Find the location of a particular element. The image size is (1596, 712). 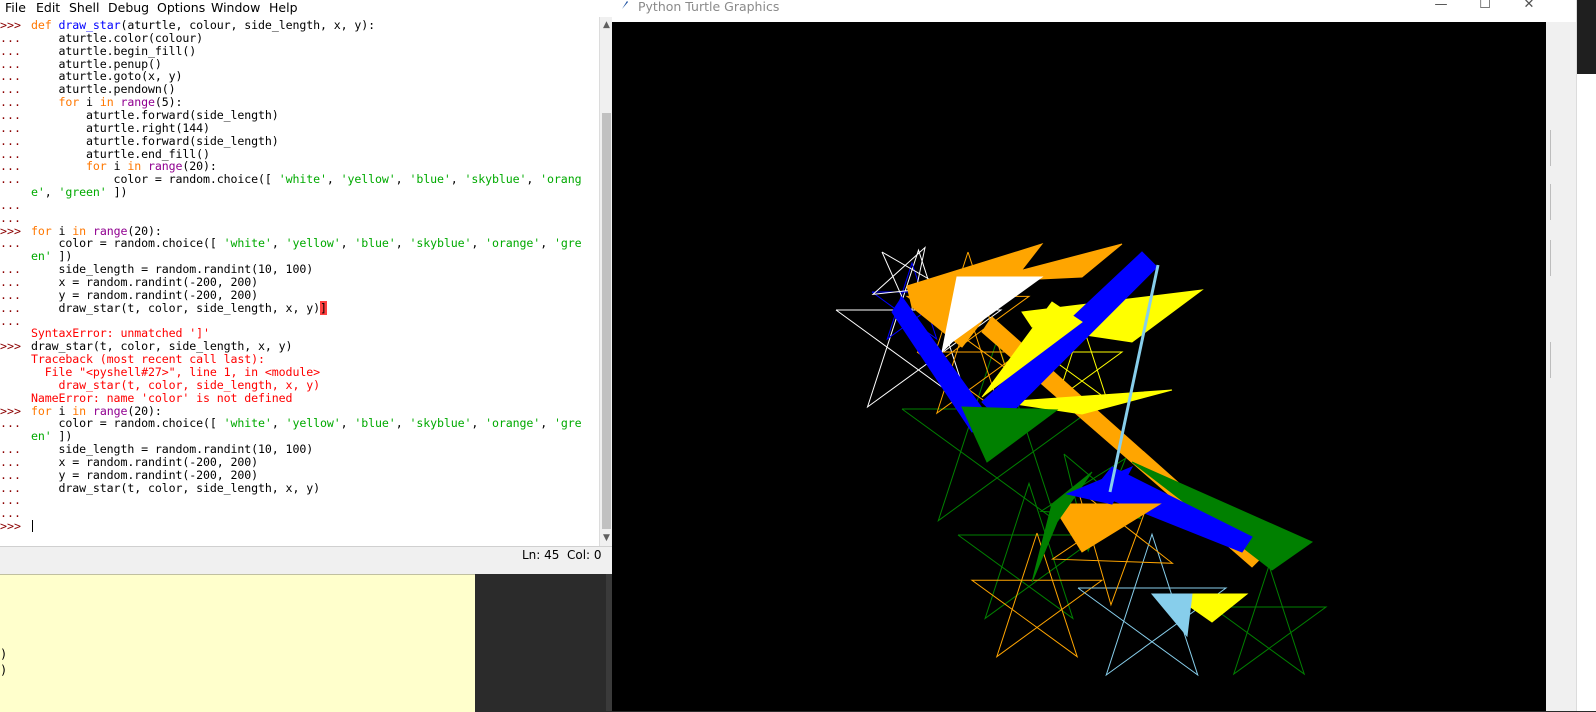

window-gap is located at coordinates (306, 568).